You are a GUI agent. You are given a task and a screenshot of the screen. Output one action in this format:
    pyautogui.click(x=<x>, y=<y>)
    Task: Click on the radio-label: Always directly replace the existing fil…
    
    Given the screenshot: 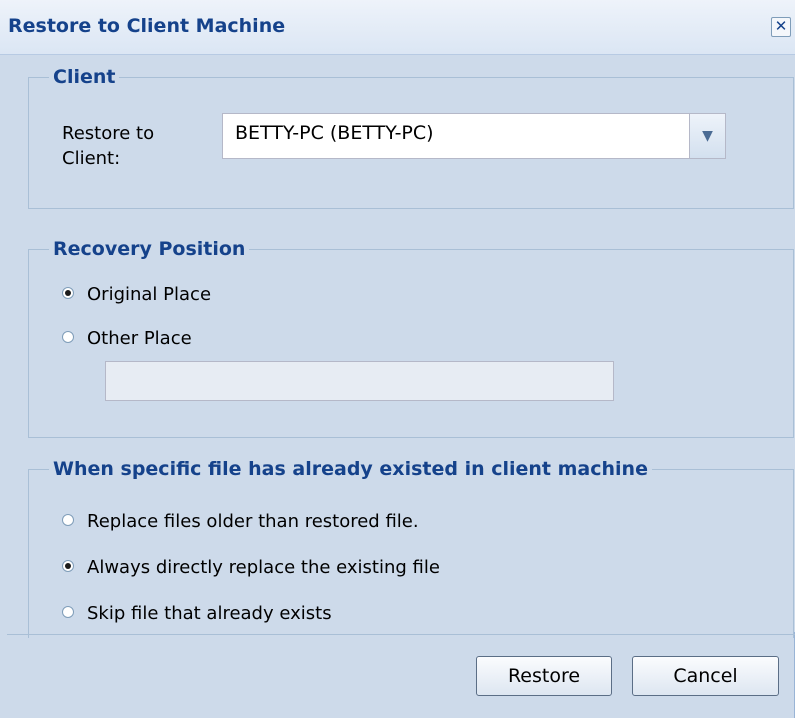 What is the action you would take?
    pyautogui.click(x=263, y=567)
    